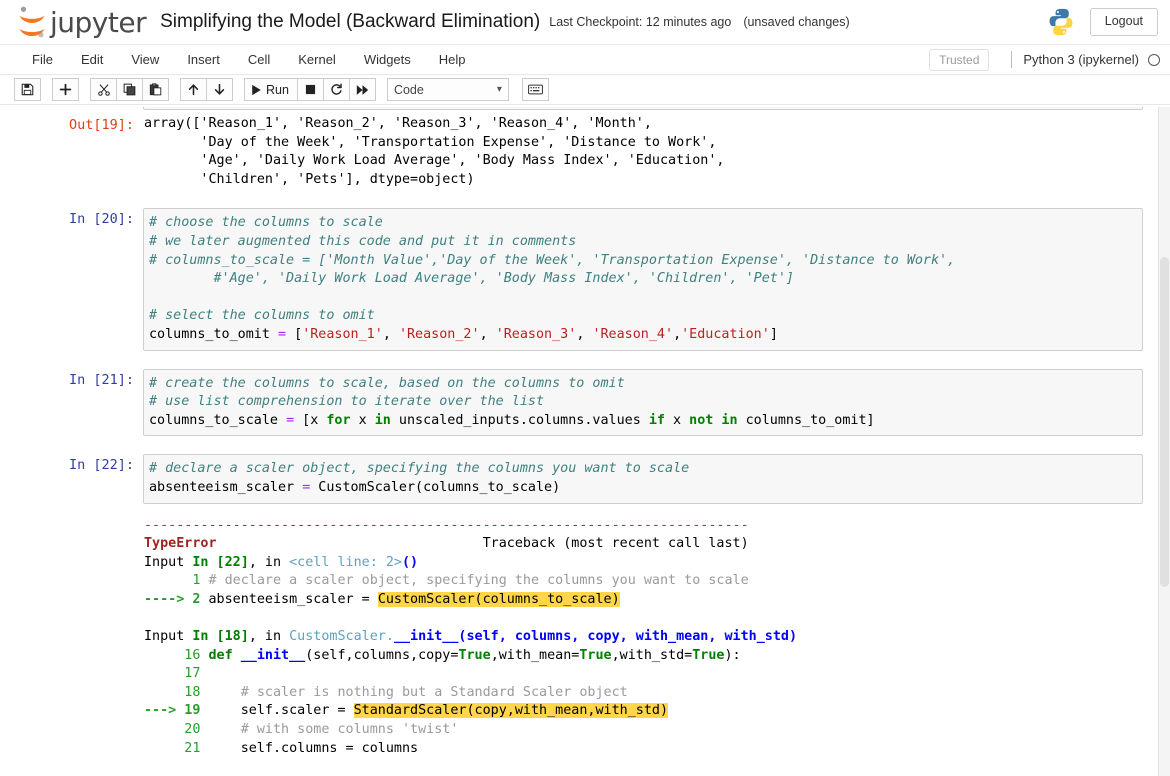  I want to click on jupyter-wordmark: jupyter, so click(98, 22).